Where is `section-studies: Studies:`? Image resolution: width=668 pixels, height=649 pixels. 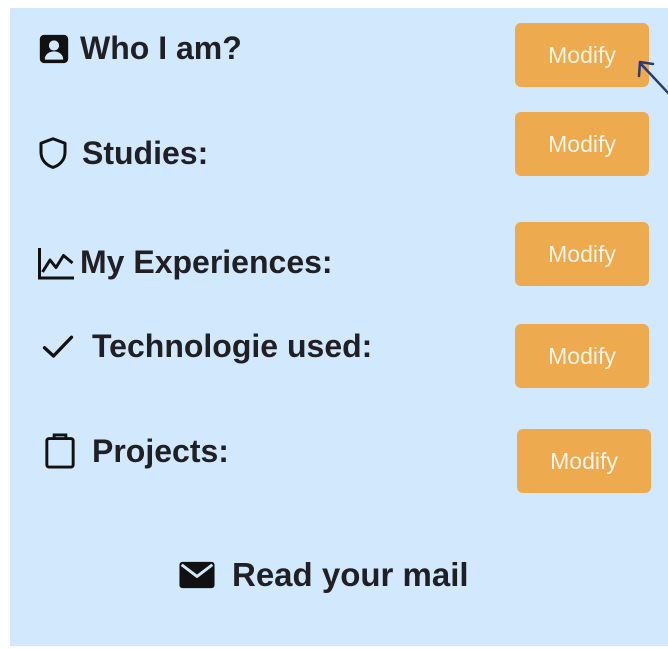
section-studies: Studies: is located at coordinates (121, 153).